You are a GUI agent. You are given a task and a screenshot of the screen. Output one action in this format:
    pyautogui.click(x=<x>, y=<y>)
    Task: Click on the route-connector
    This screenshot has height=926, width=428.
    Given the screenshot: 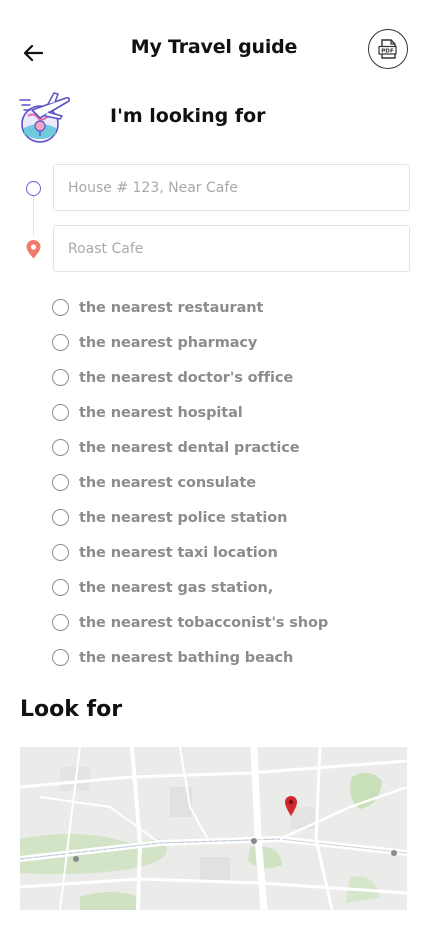 What is the action you would take?
    pyautogui.click(x=33, y=216)
    